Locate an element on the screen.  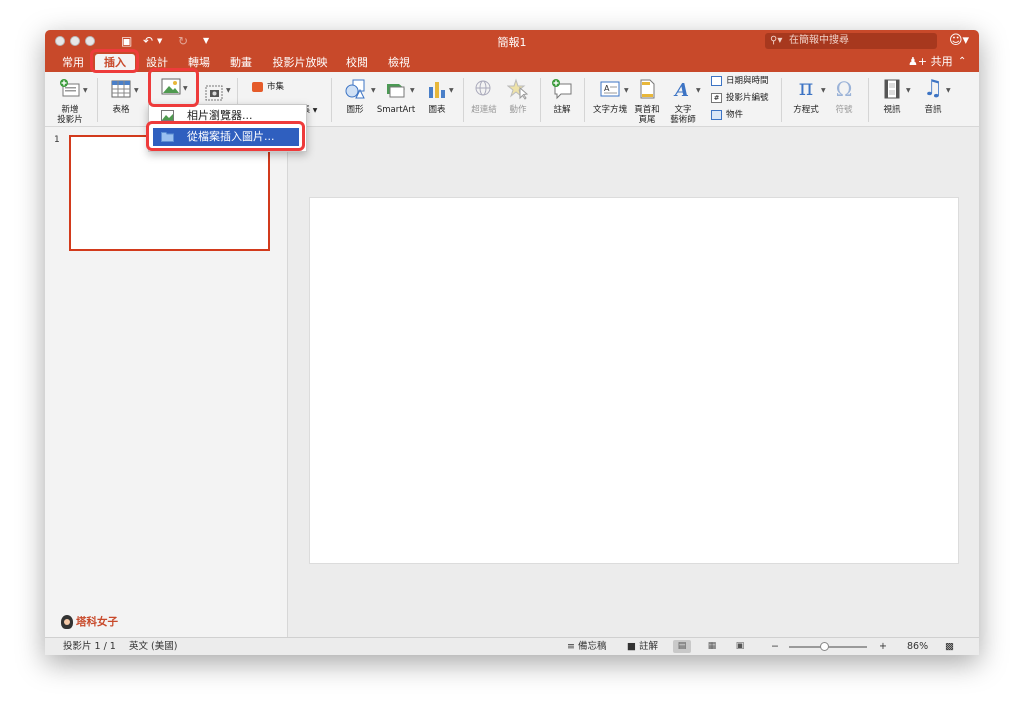
wordart-button: A 文字 藝術師 is located at coordinates (683, 99).